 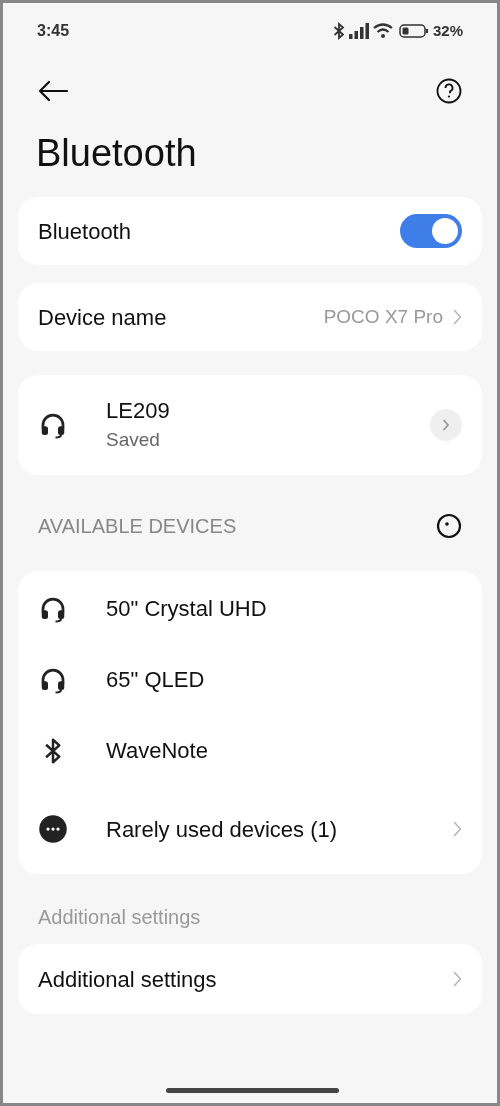 I want to click on status-time: 3:45, so click(x=53, y=31).